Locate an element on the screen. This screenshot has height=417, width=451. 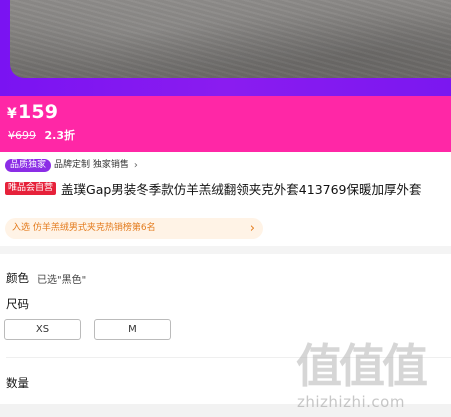
current-price: ¥159 is located at coordinates (32, 112).